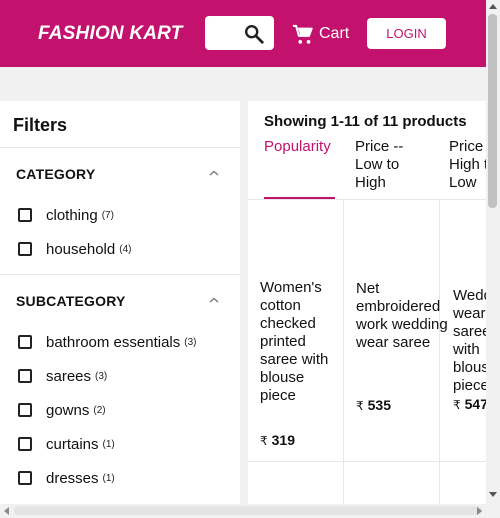 This screenshot has height=518, width=500. What do you see at coordinates (334, 34) in the screenshot?
I see `cart-link: Cart` at bounding box center [334, 34].